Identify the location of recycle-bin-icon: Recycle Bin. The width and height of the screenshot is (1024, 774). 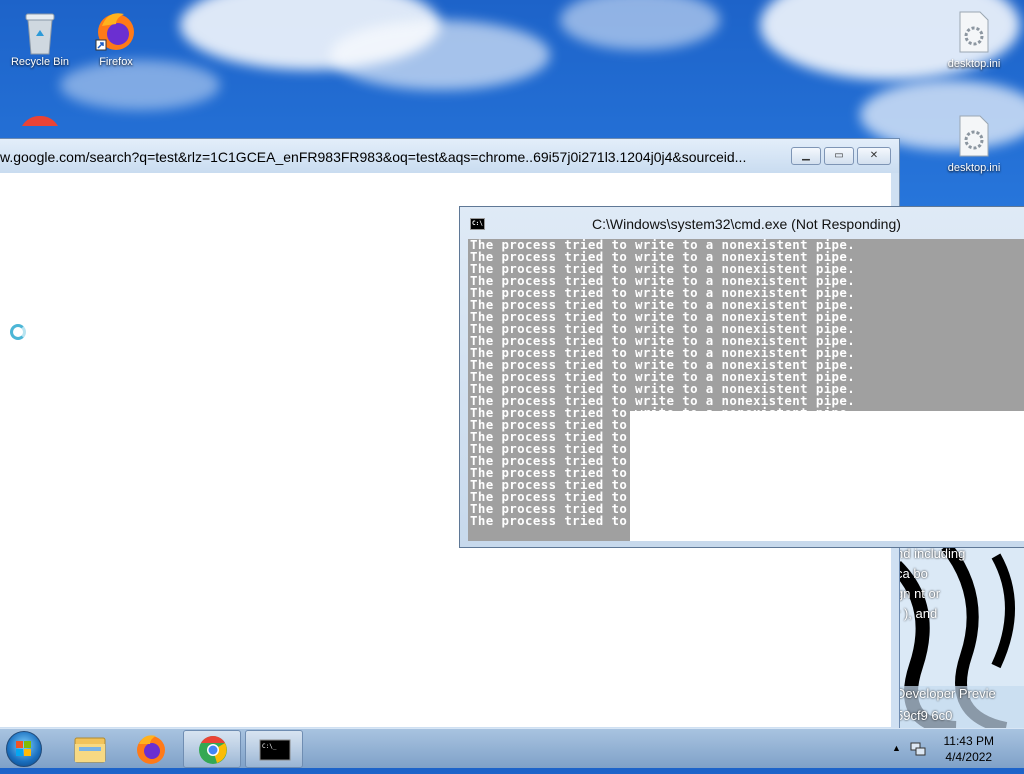
(40, 38).